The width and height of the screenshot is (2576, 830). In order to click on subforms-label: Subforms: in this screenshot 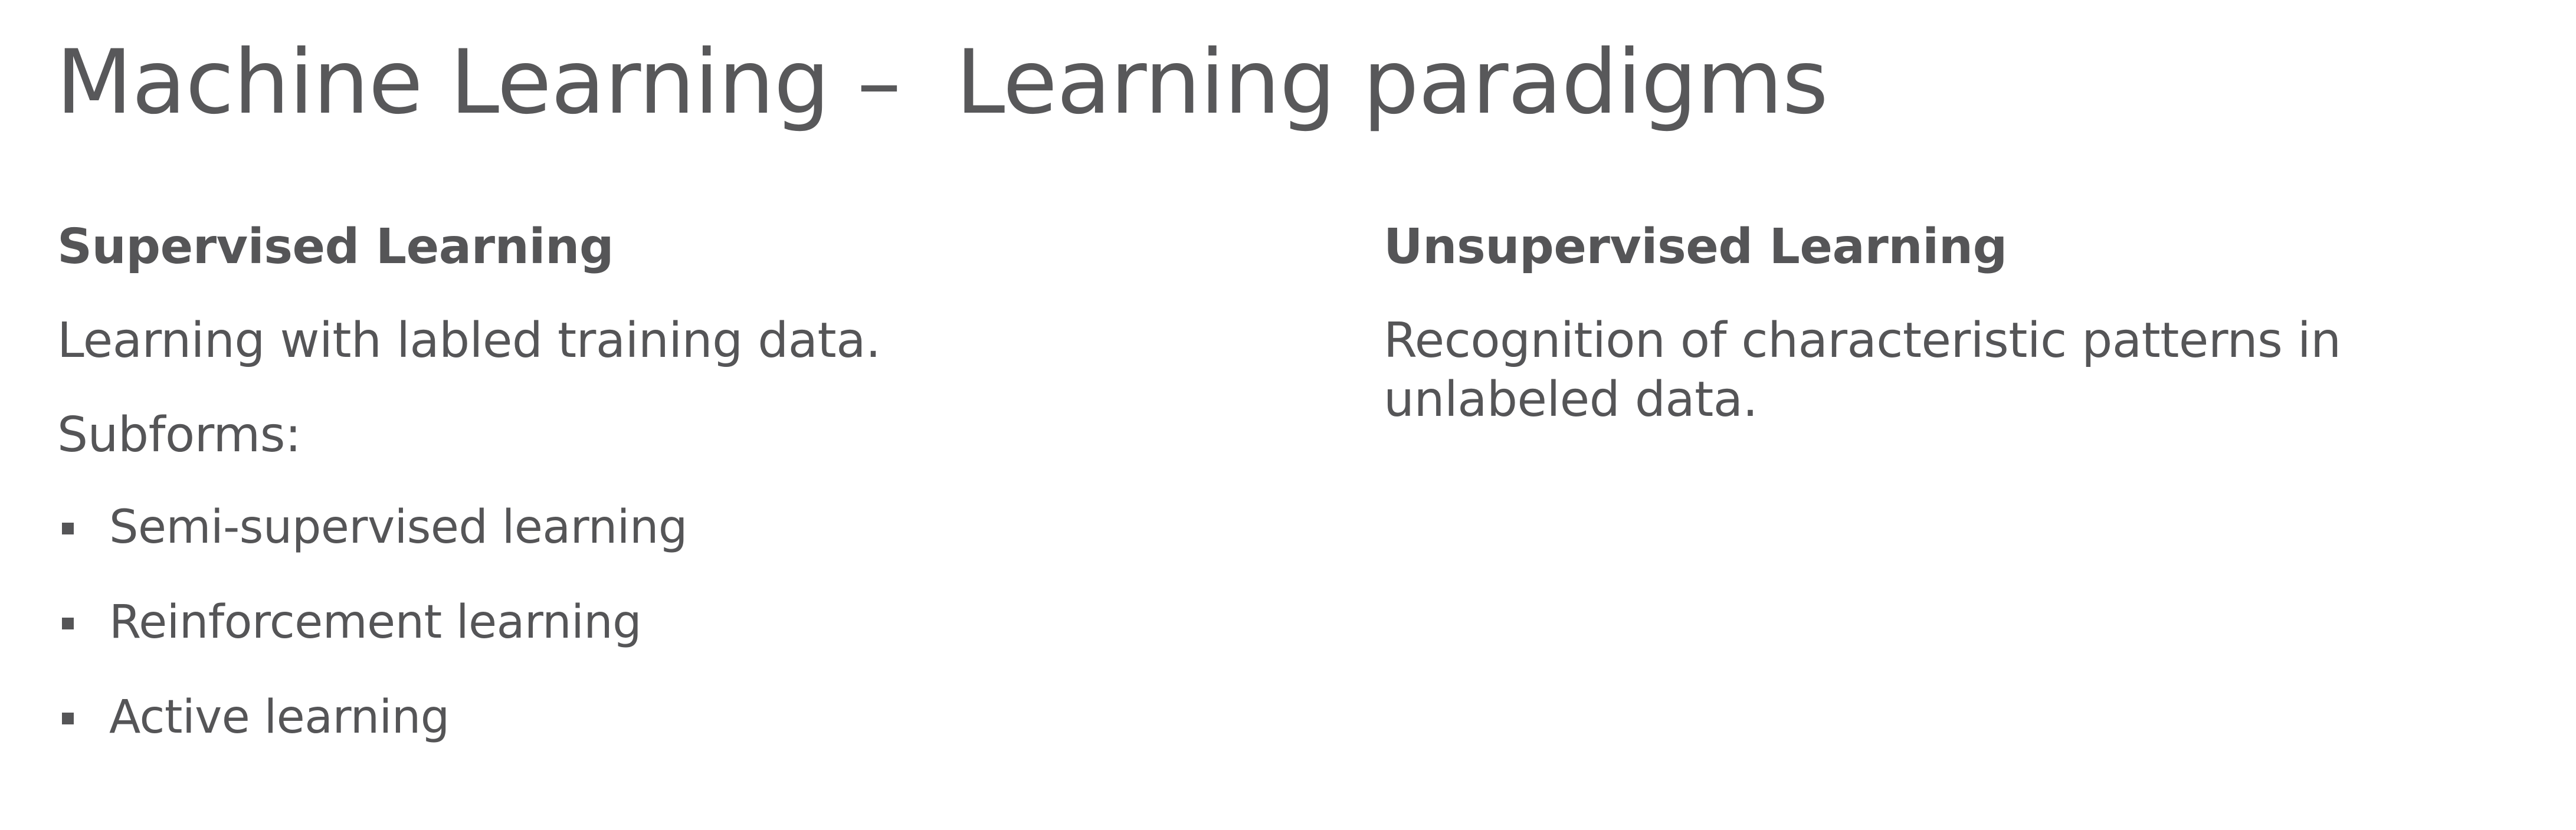, I will do `click(179, 436)`.